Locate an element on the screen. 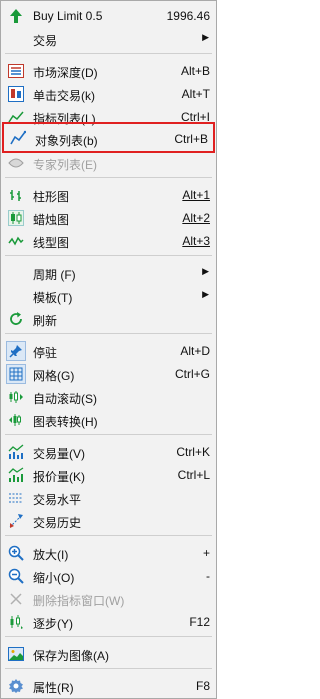 The image size is (320, 699). trade-history-icon is located at coordinates (16, 521).